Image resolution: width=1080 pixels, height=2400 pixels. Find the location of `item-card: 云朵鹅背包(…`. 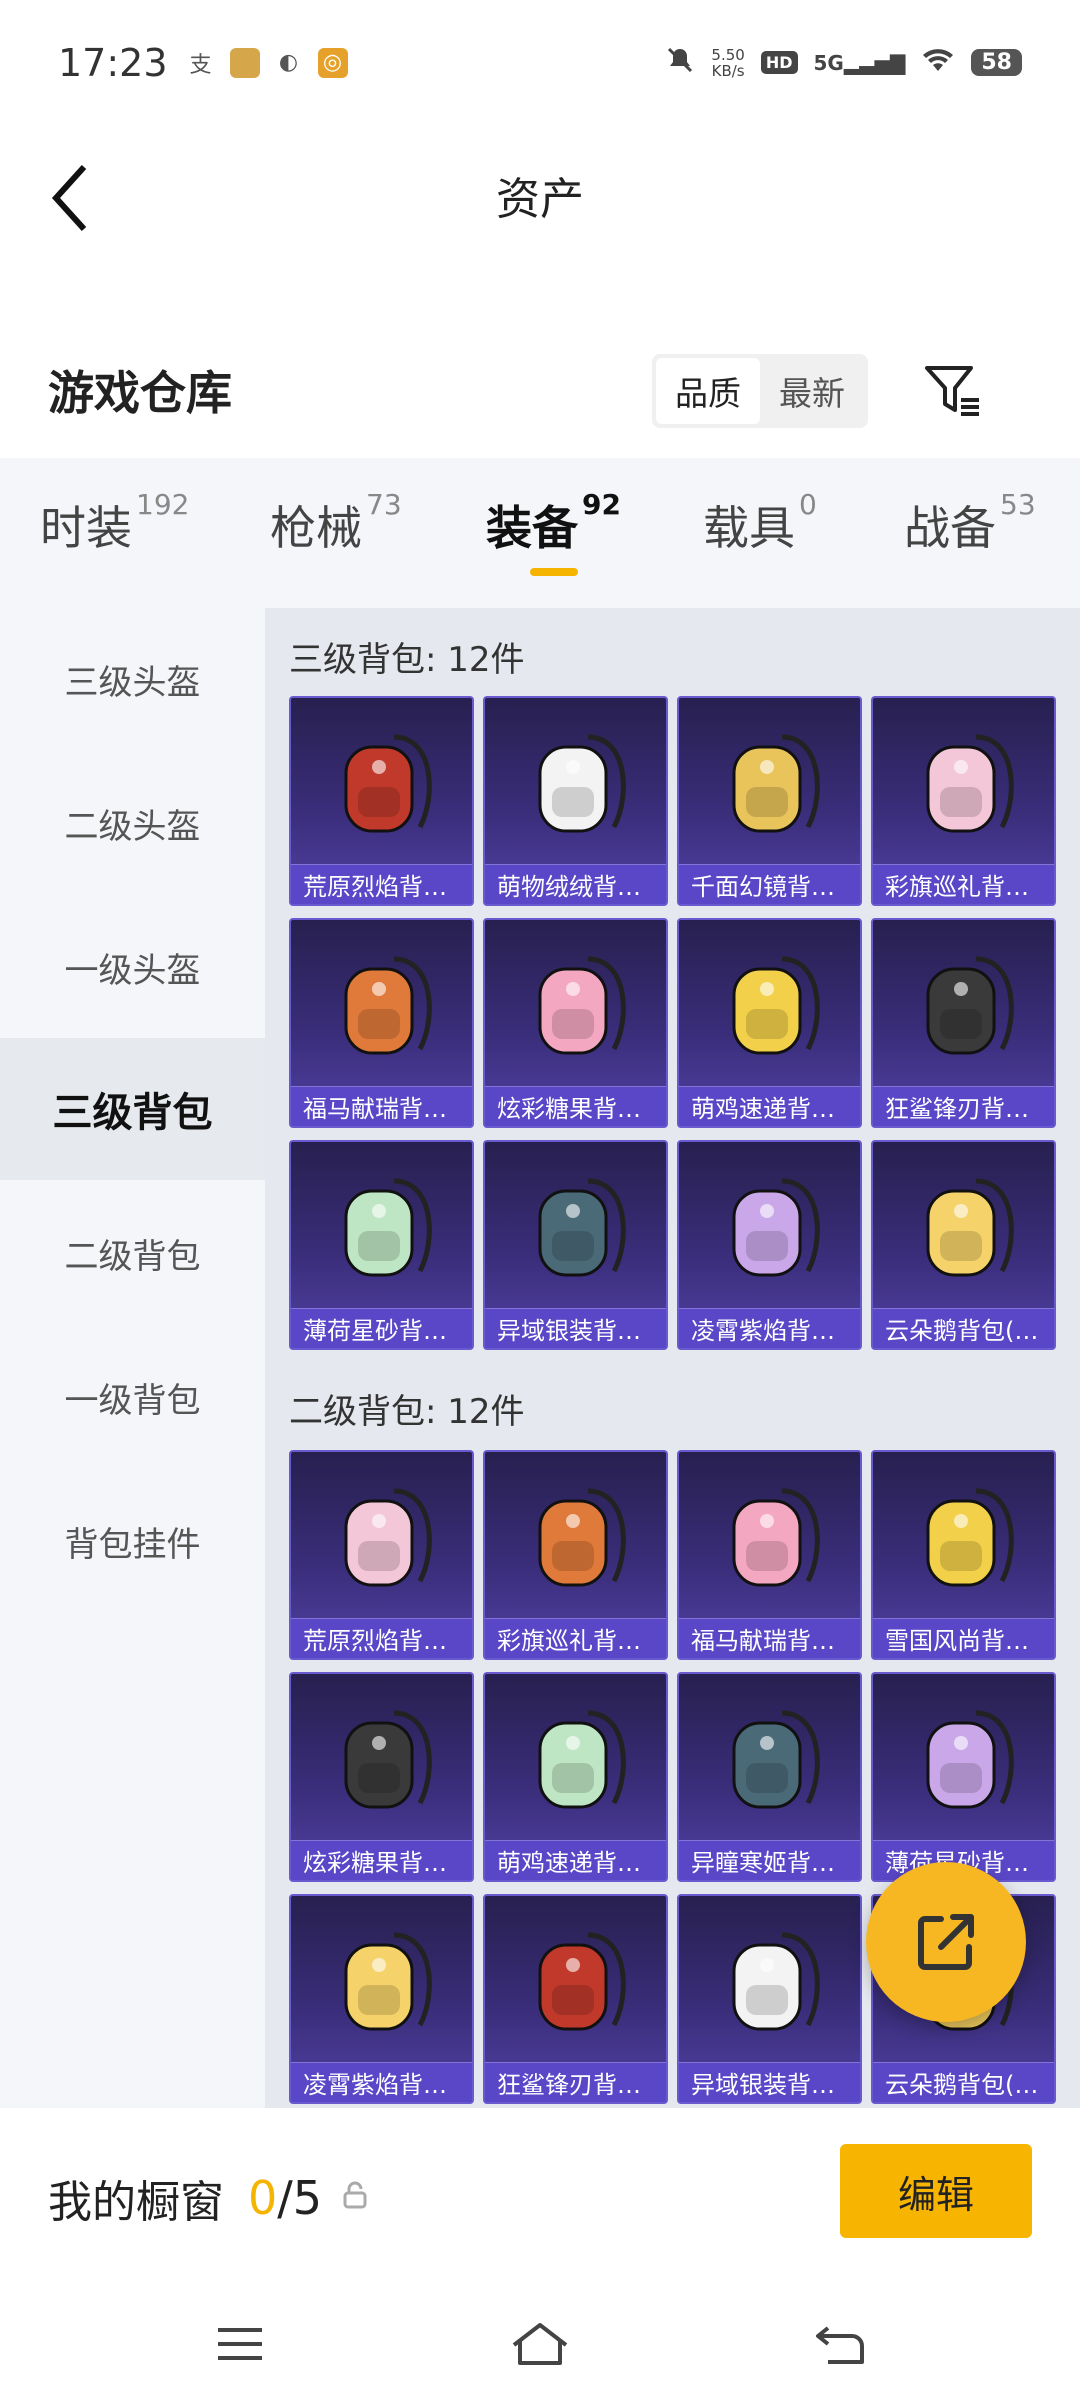

item-card: 云朵鹅背包(… is located at coordinates (963, 1245).